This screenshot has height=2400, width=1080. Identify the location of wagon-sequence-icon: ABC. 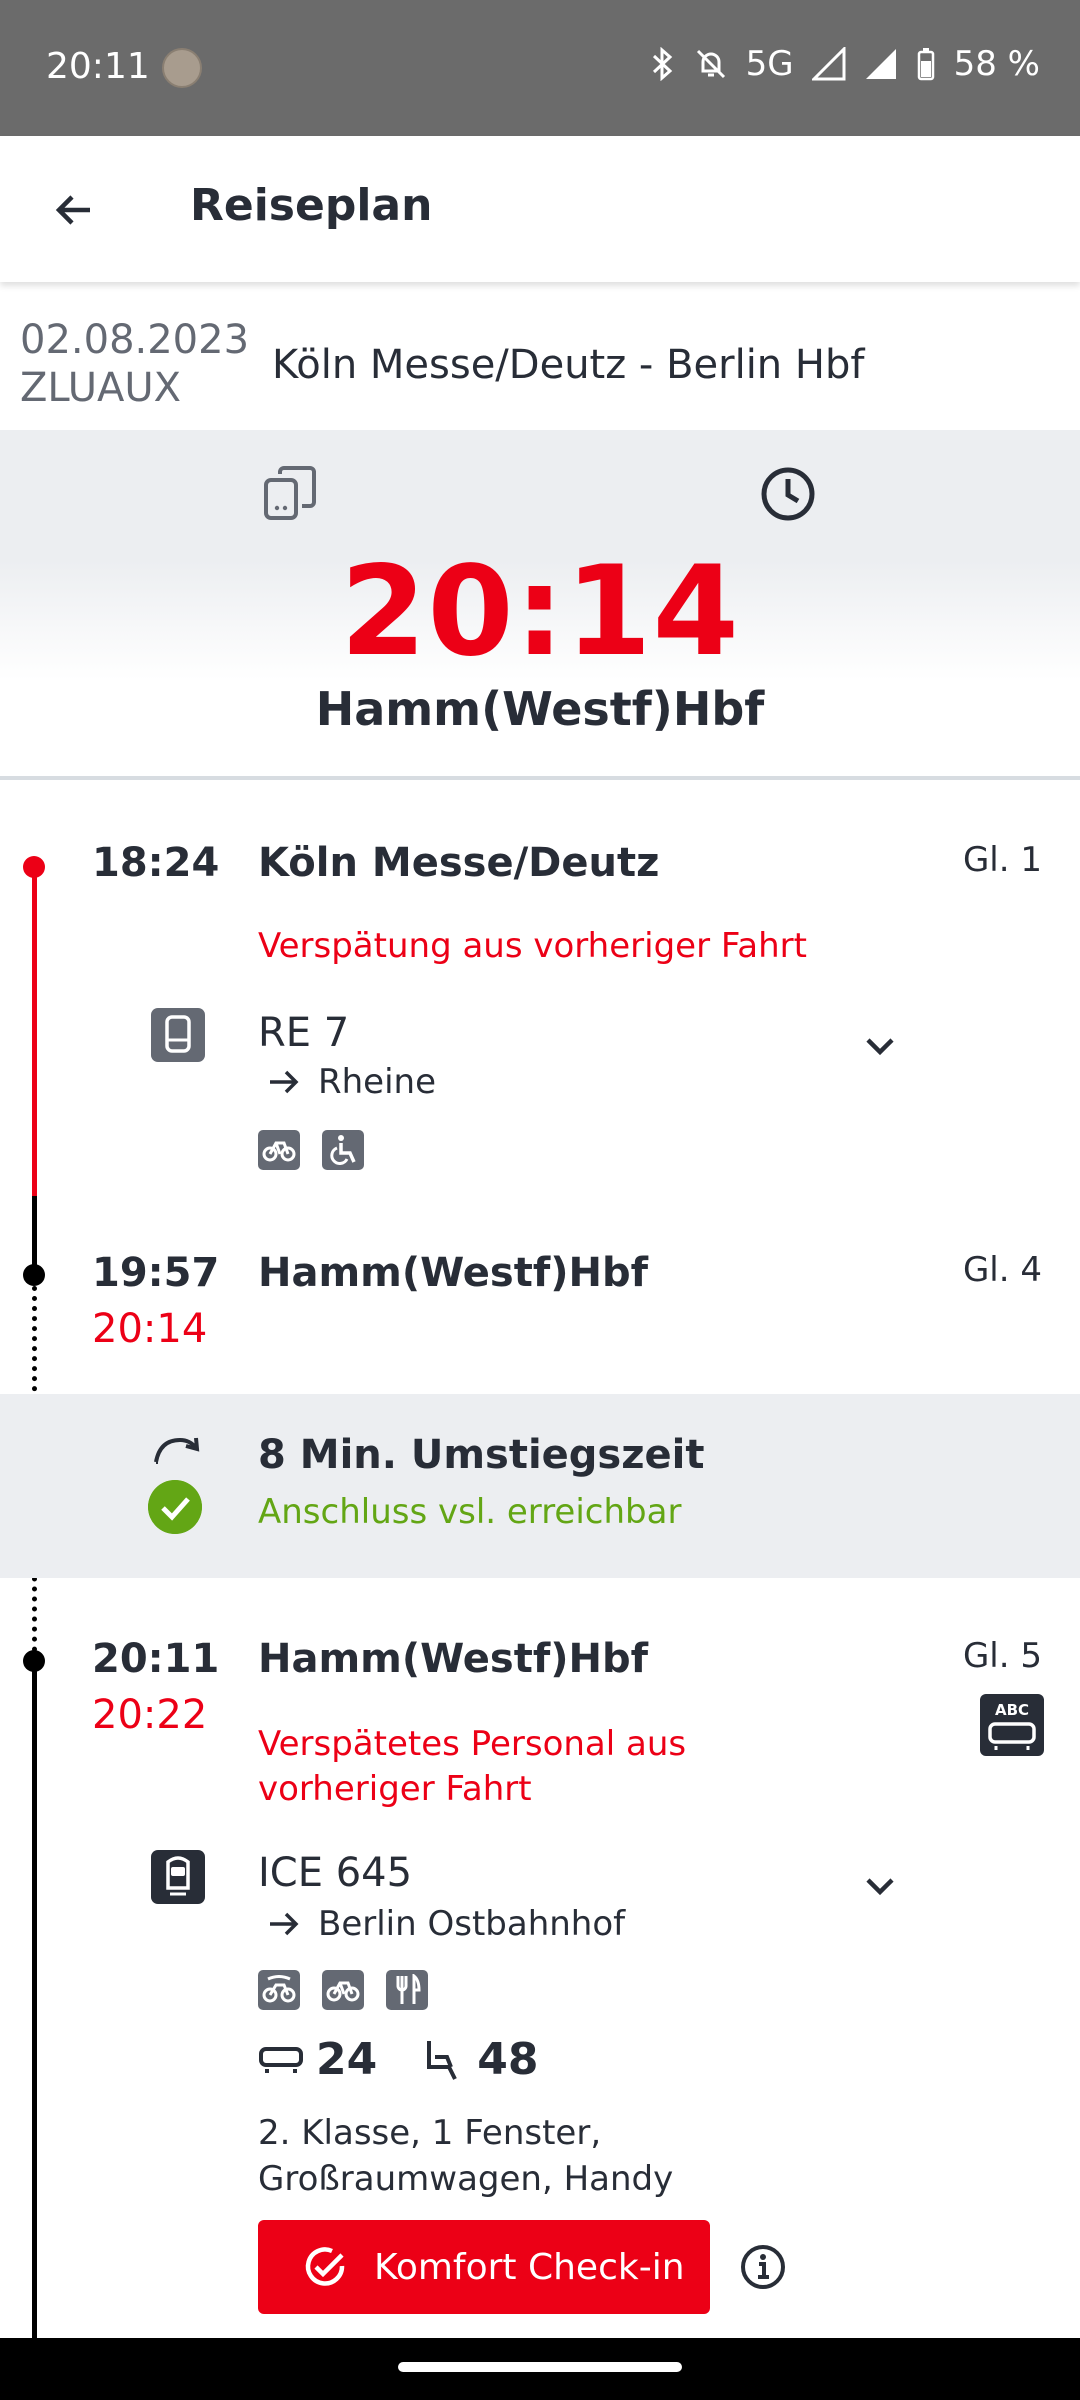
(1012, 1725).